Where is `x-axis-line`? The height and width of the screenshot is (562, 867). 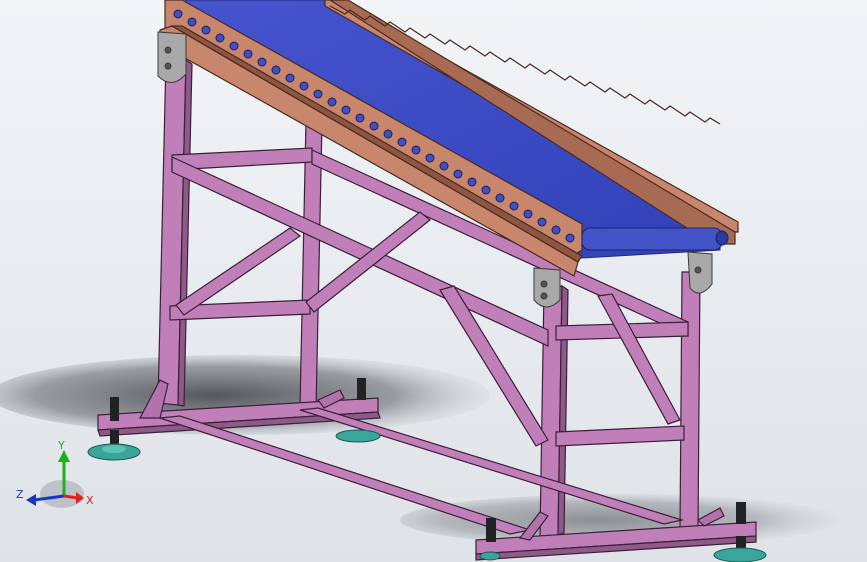 x-axis-line is located at coordinates (71, 497).